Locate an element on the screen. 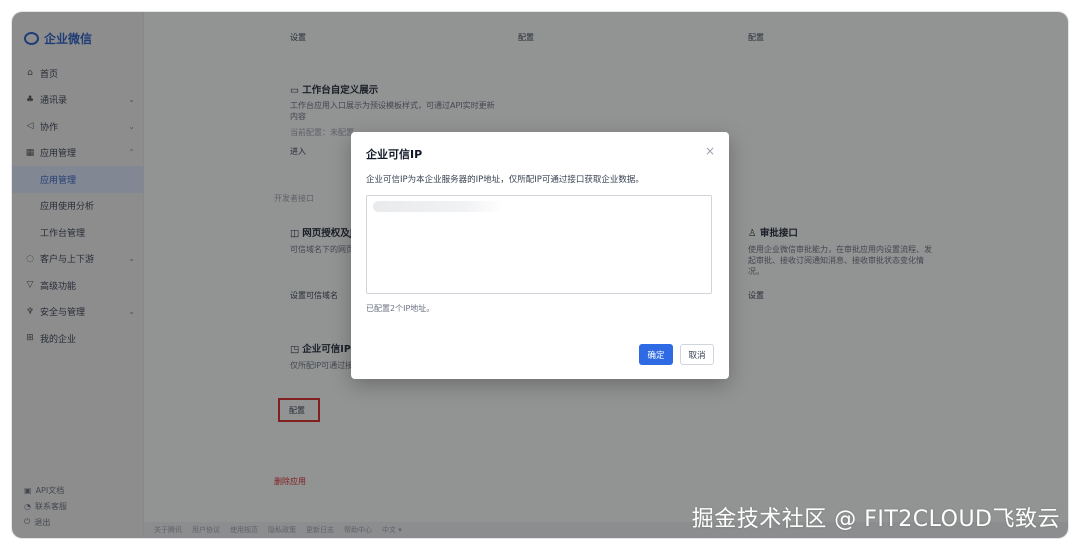 This screenshot has width=1080, height=549. ip-count-text: 已配置2个IP地址。 is located at coordinates (400, 308).